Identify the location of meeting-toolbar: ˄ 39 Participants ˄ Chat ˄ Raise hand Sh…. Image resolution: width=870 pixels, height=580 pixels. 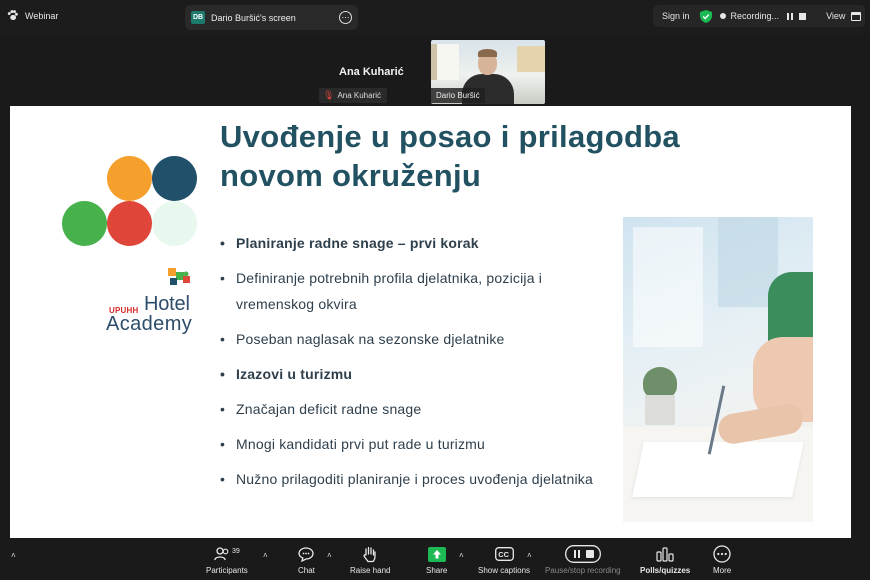
(435, 560).